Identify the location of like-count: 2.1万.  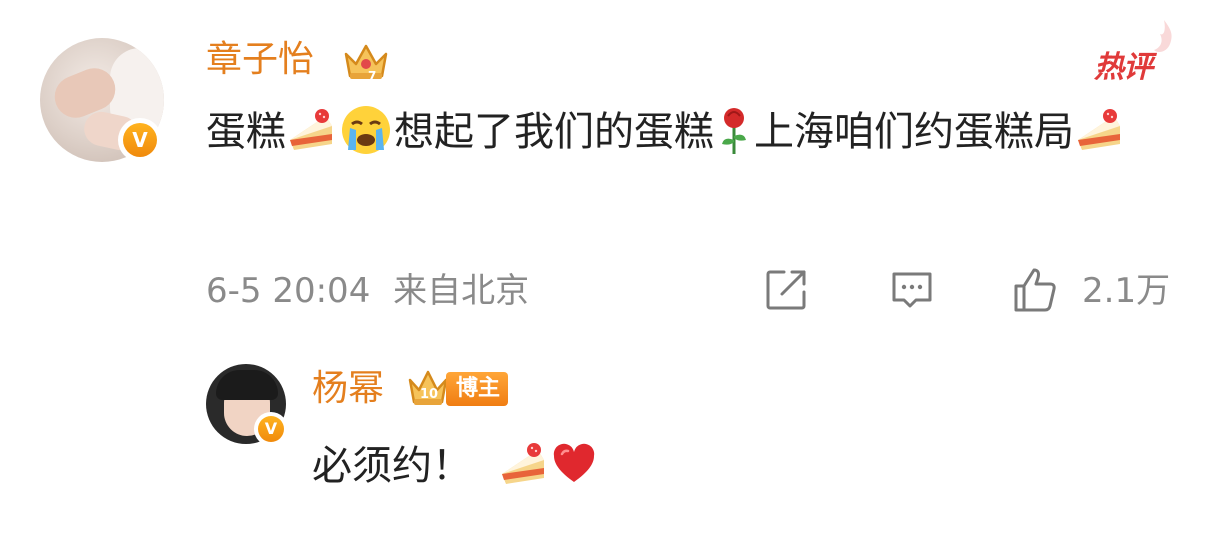
(1126, 291).